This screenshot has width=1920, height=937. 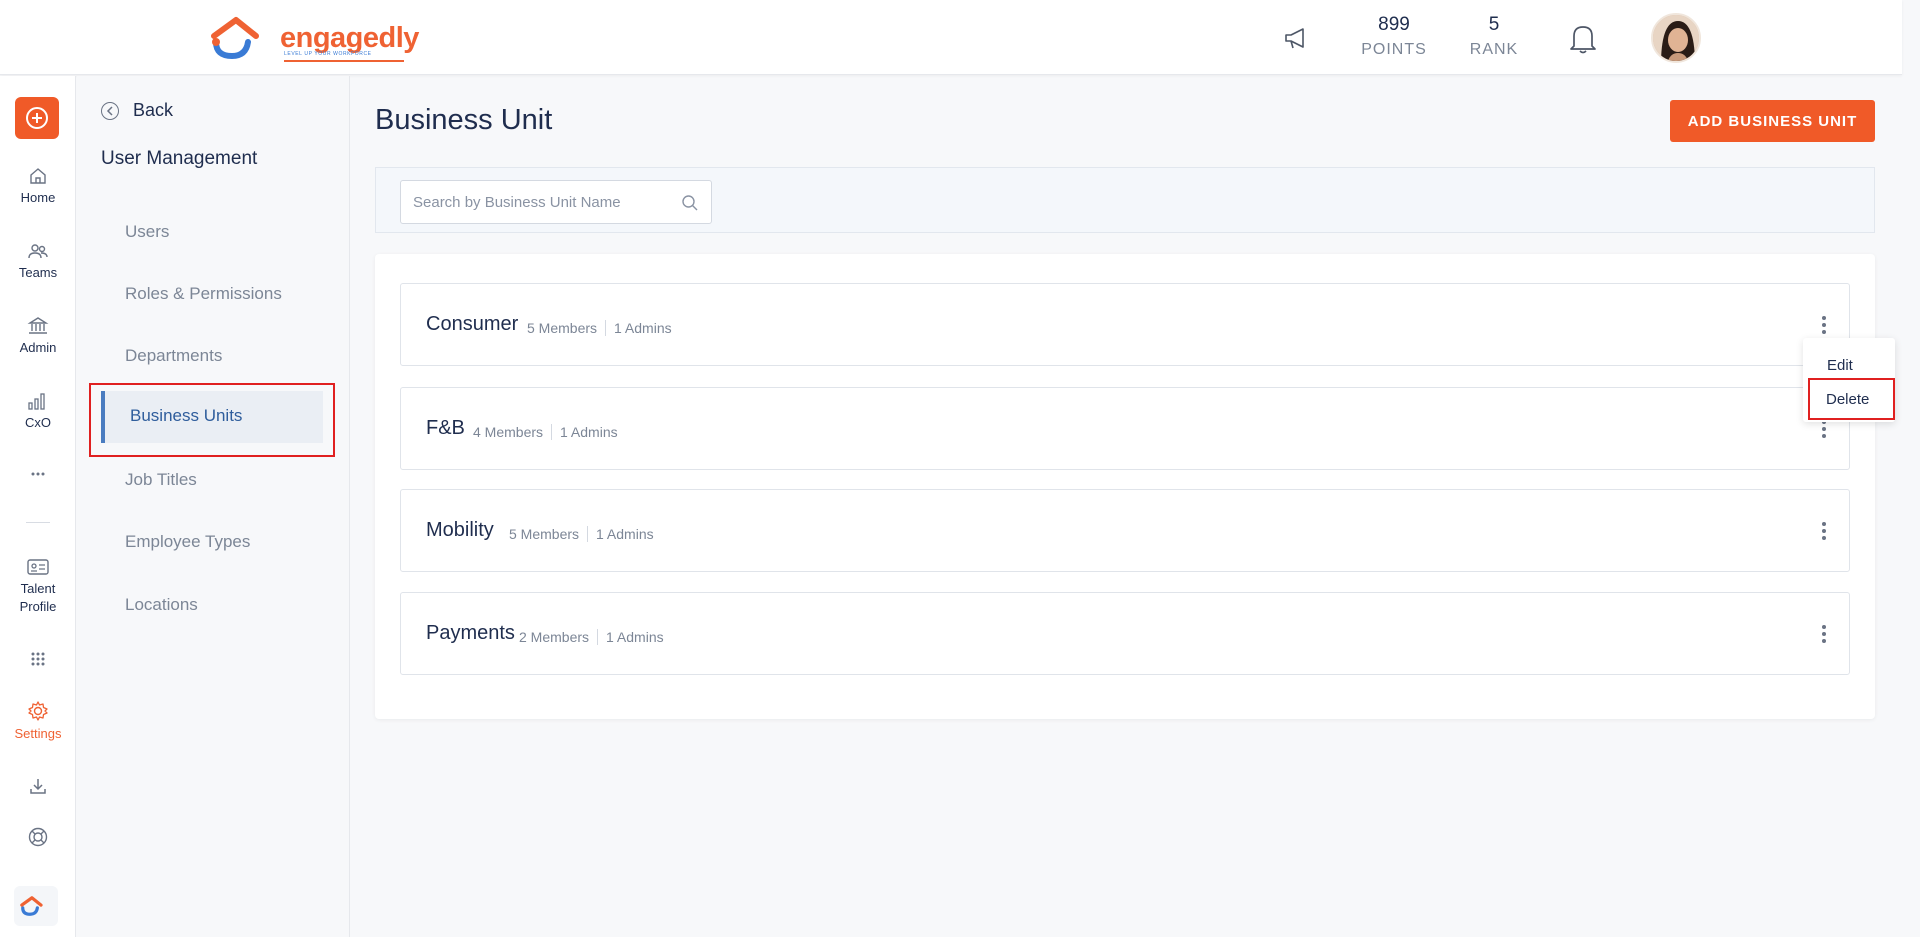 I want to click on user-photo-icon, so click(x=1676, y=38).